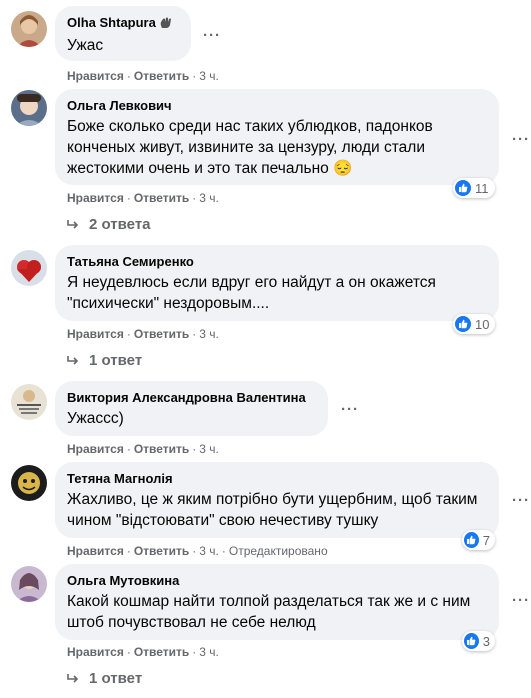 The height and width of the screenshot is (698, 531). What do you see at coordinates (85, 45) in the screenshot?
I see `comment-text: Ужас` at bounding box center [85, 45].